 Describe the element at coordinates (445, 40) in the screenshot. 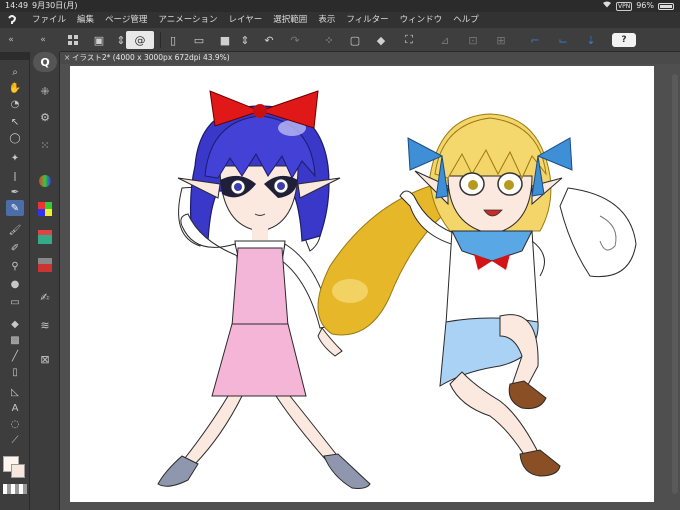

I see `ruler-toggle-icon: ⊿` at that location.